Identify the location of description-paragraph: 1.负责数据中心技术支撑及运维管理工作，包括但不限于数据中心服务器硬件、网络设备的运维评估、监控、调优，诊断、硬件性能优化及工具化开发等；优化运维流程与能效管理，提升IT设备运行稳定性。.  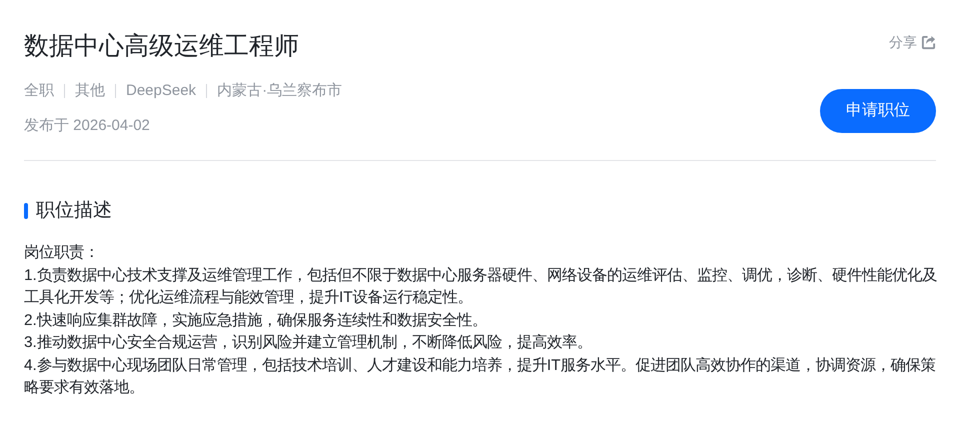
(481, 287).